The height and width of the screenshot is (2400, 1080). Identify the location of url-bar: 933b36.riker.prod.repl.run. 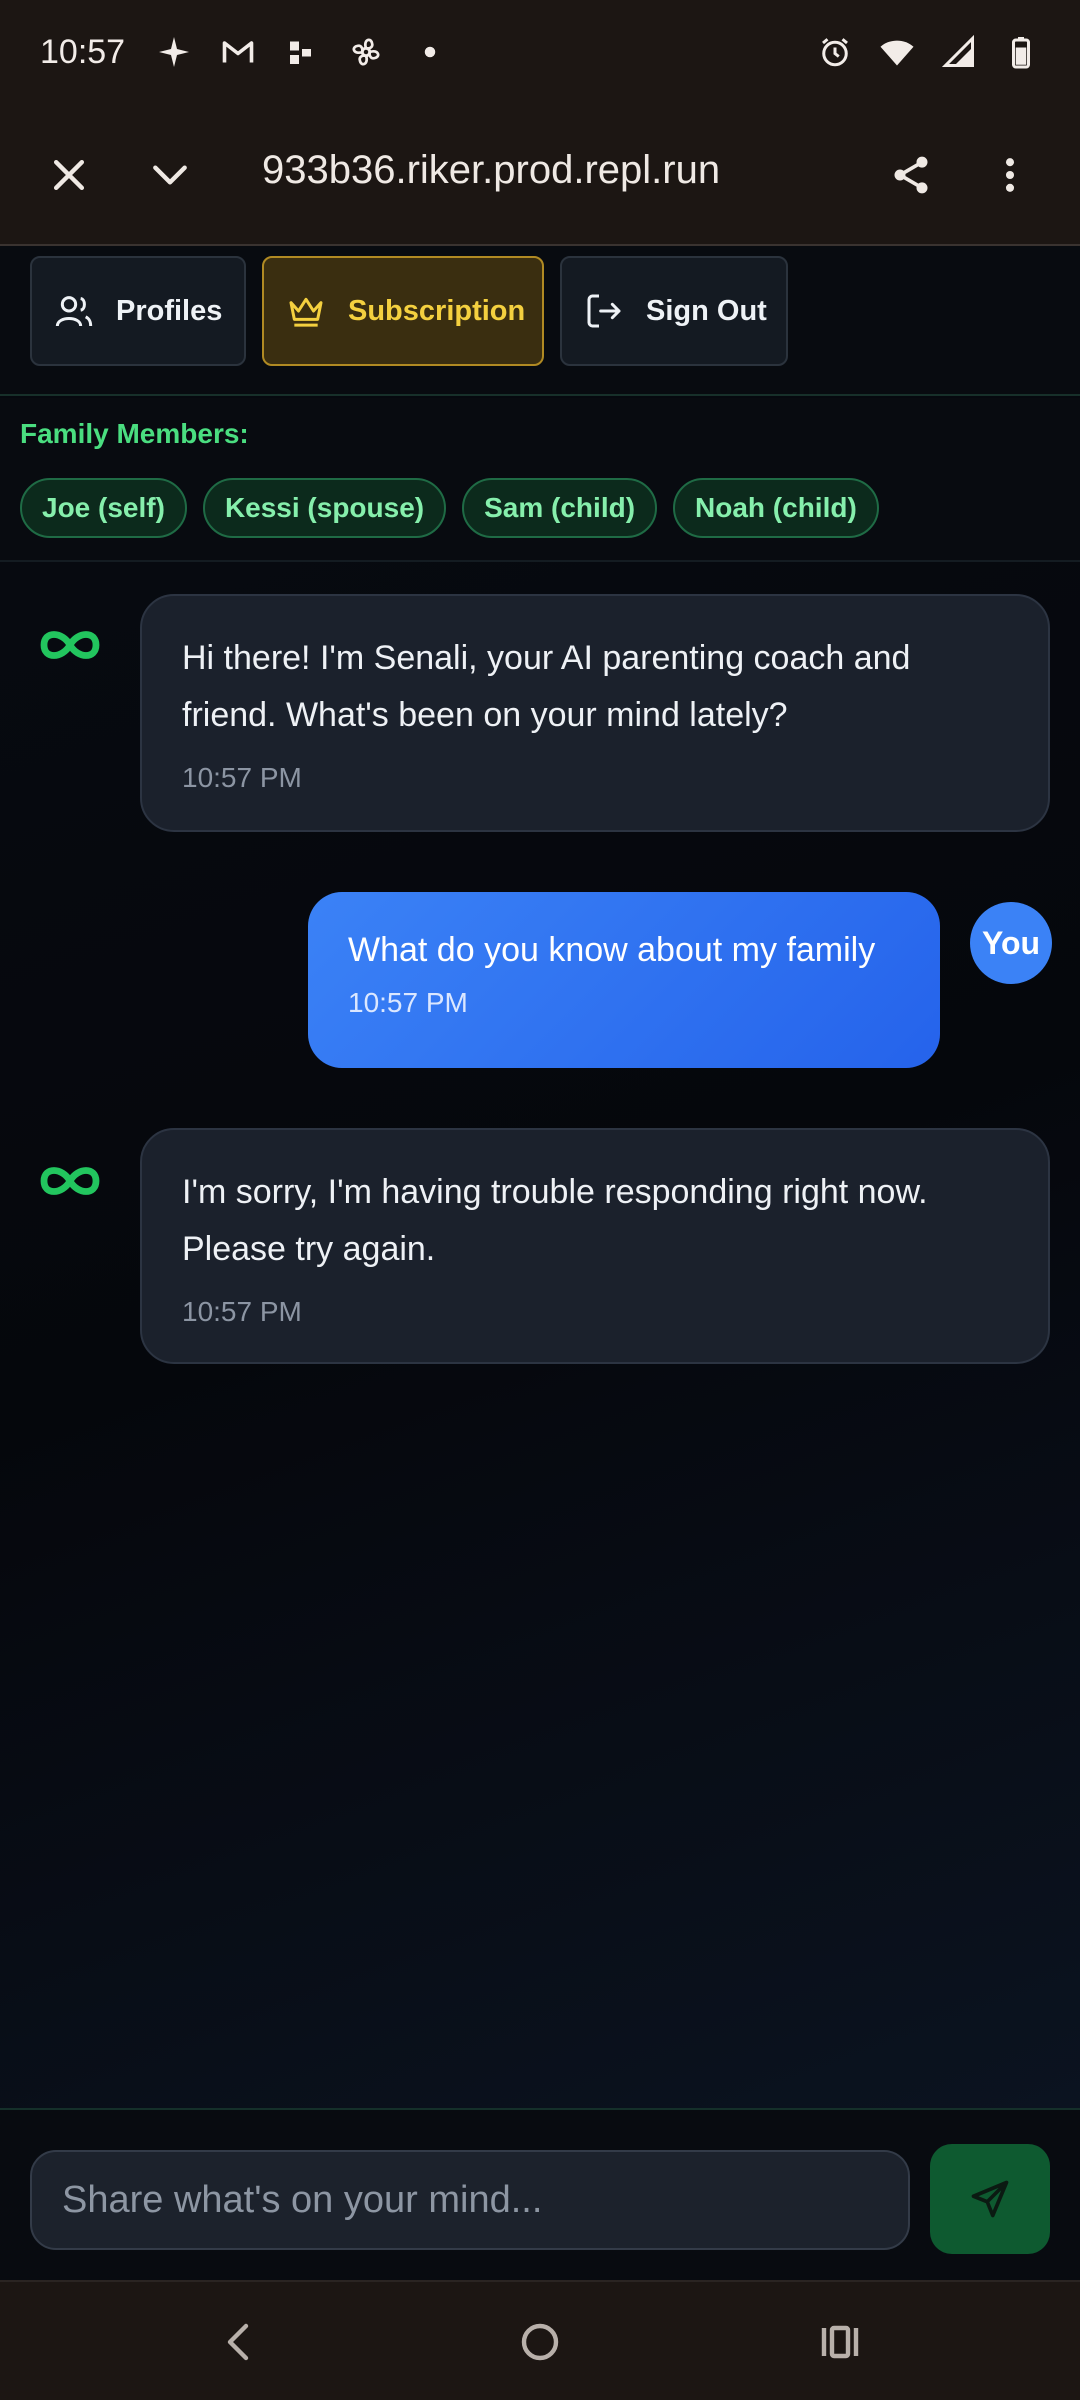
(497, 170).